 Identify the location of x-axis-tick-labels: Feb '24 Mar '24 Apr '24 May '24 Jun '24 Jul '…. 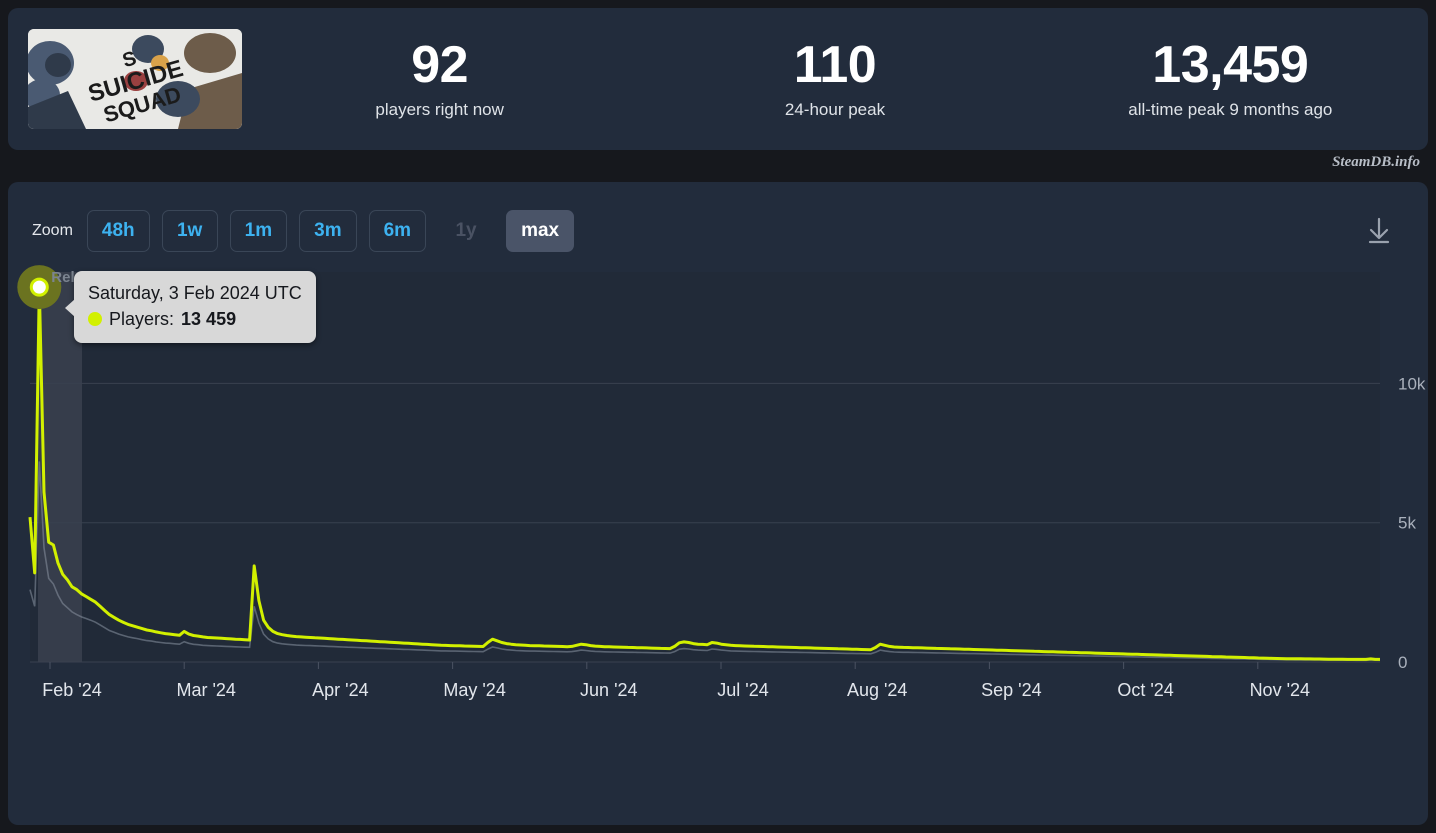
(676, 690).